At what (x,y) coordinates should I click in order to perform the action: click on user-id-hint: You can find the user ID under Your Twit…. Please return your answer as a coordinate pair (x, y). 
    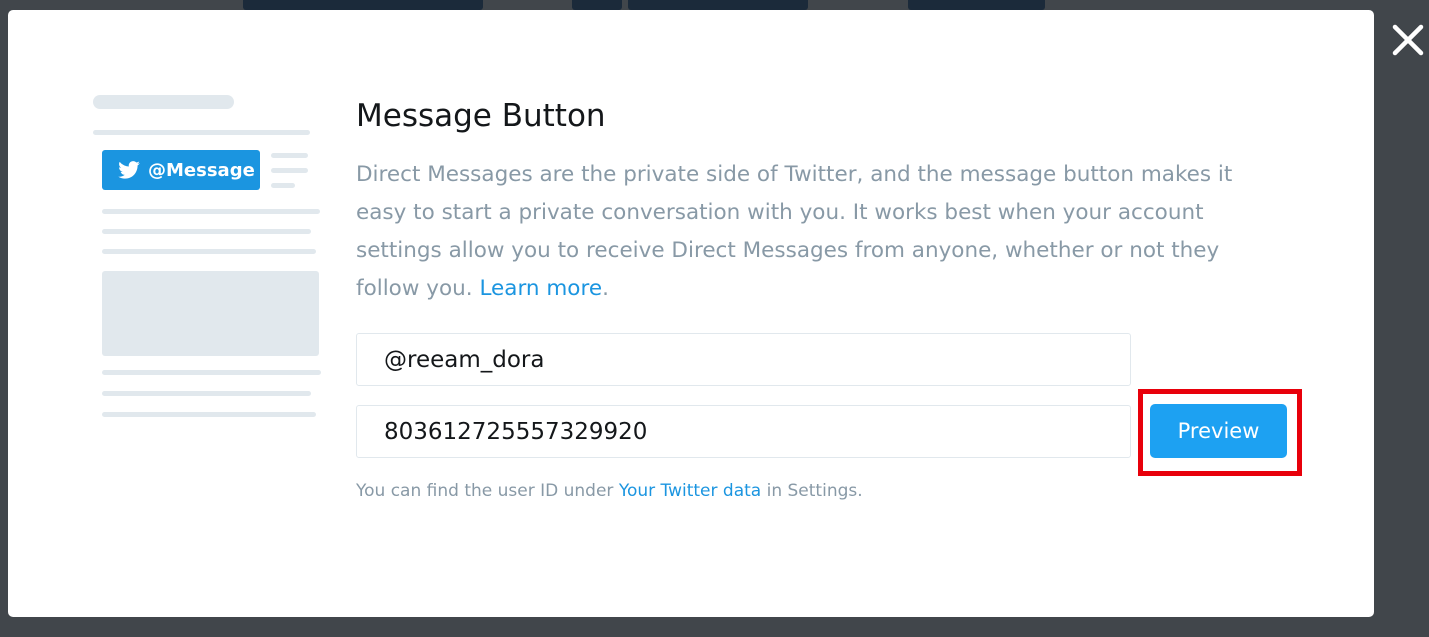
    Looking at the image, I should click on (609, 491).